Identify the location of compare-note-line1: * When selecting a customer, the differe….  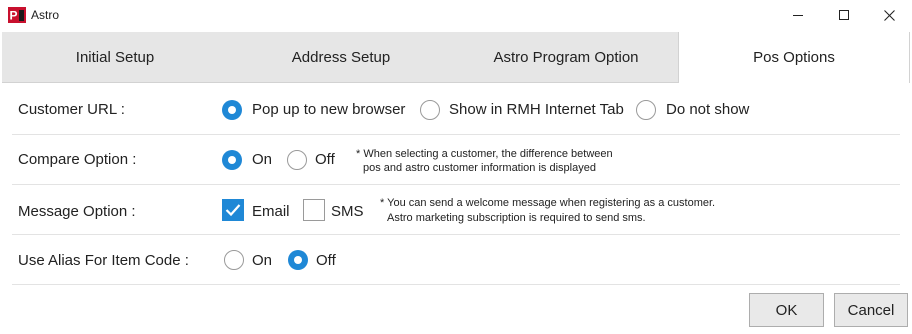
(484, 154).